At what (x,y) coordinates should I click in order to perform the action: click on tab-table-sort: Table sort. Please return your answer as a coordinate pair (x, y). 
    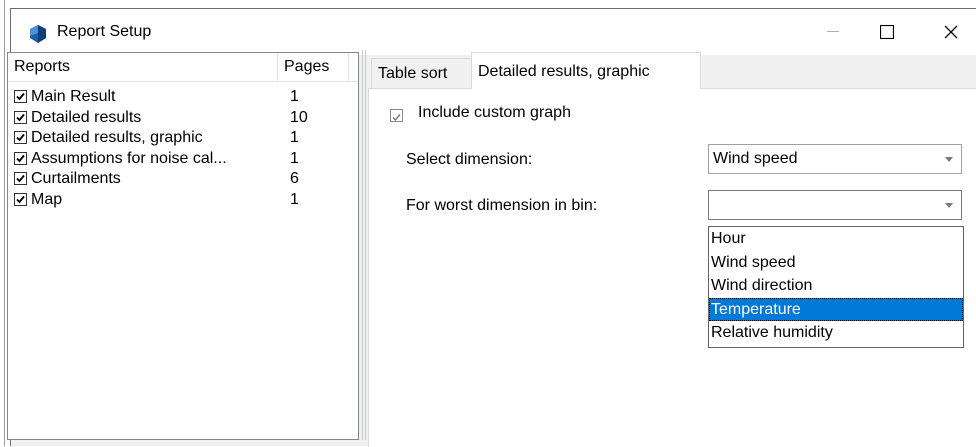
    Looking at the image, I should click on (422, 73).